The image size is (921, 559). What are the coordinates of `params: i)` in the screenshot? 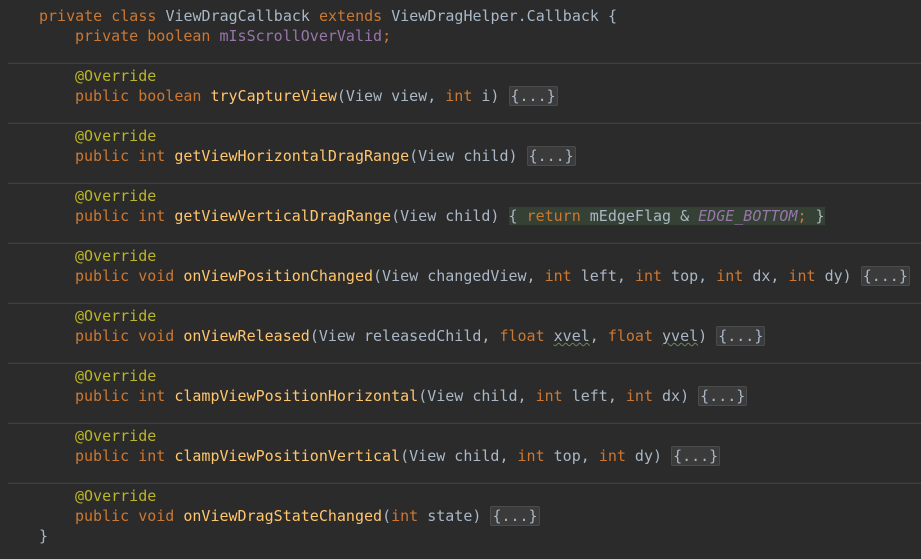 It's located at (490, 96).